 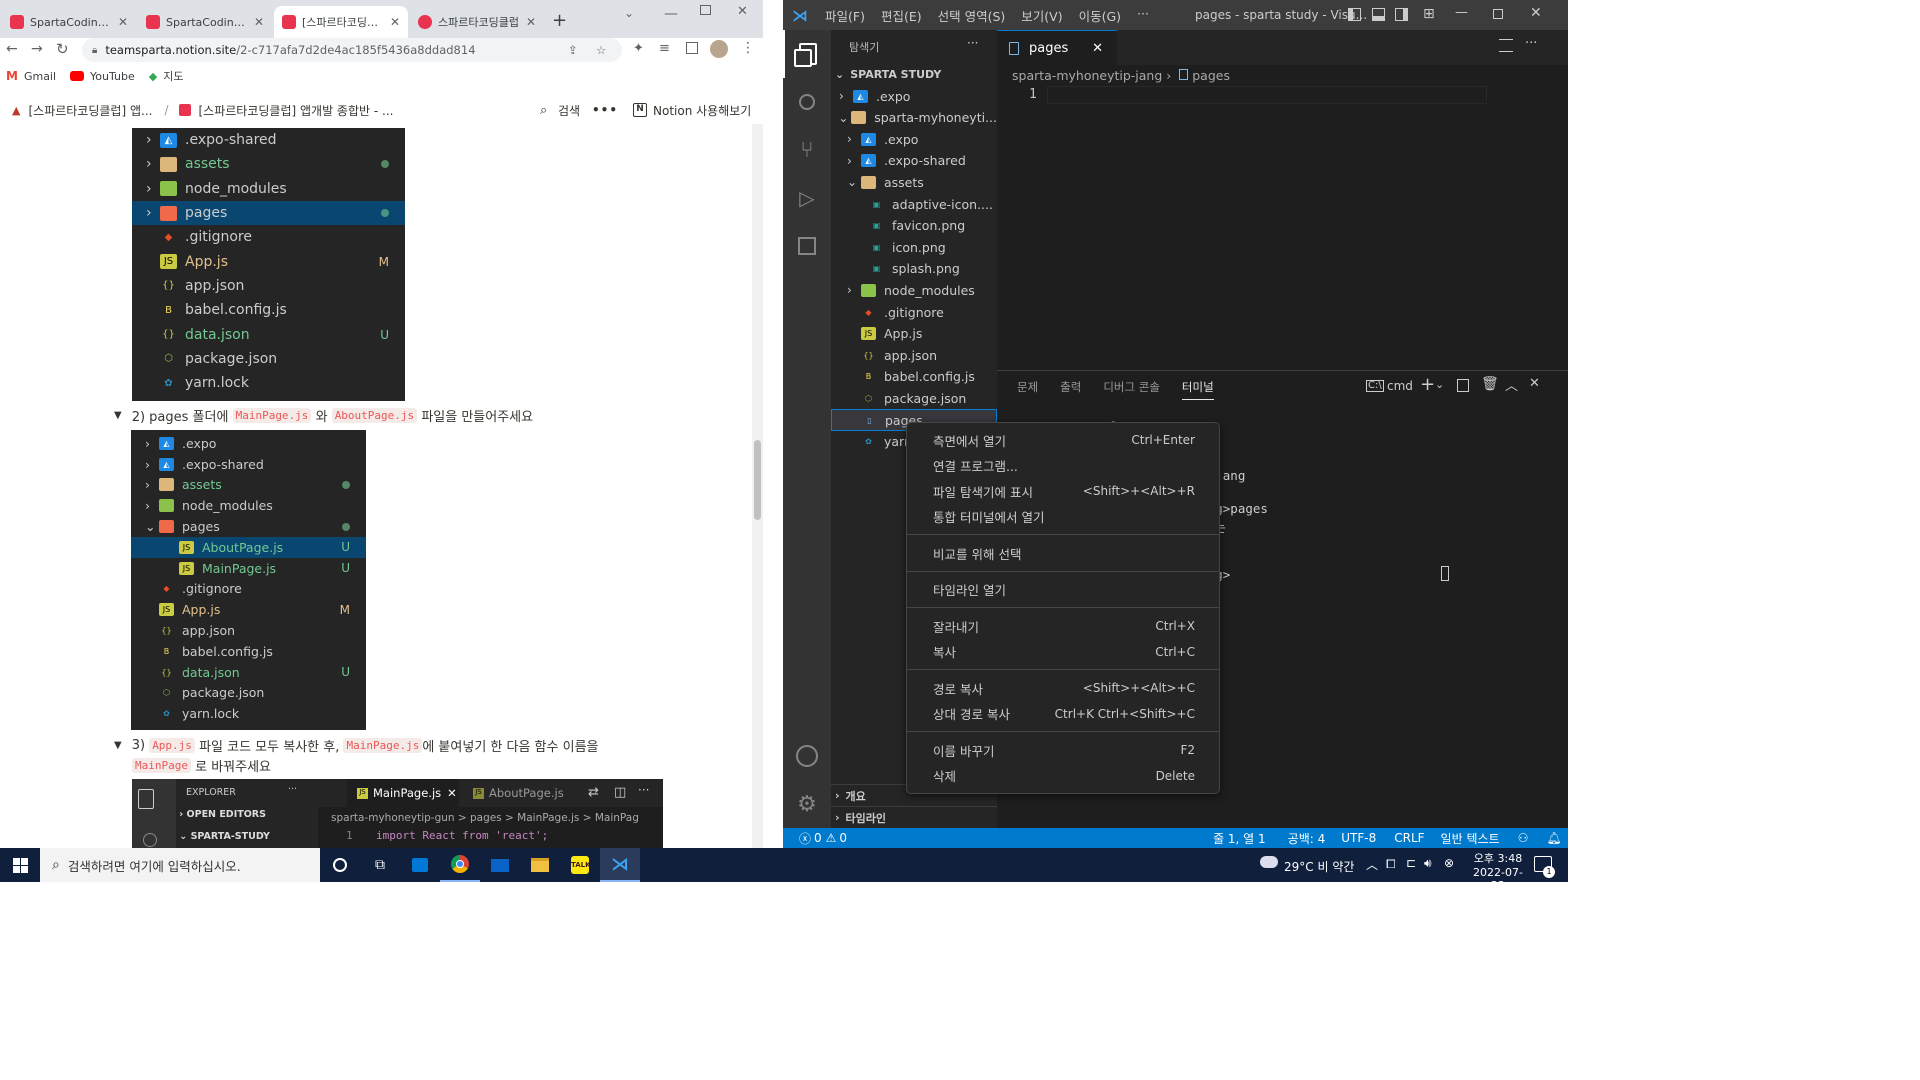 What do you see at coordinates (1100, 15) in the screenshot?
I see `menu-item: 이동(G)` at bounding box center [1100, 15].